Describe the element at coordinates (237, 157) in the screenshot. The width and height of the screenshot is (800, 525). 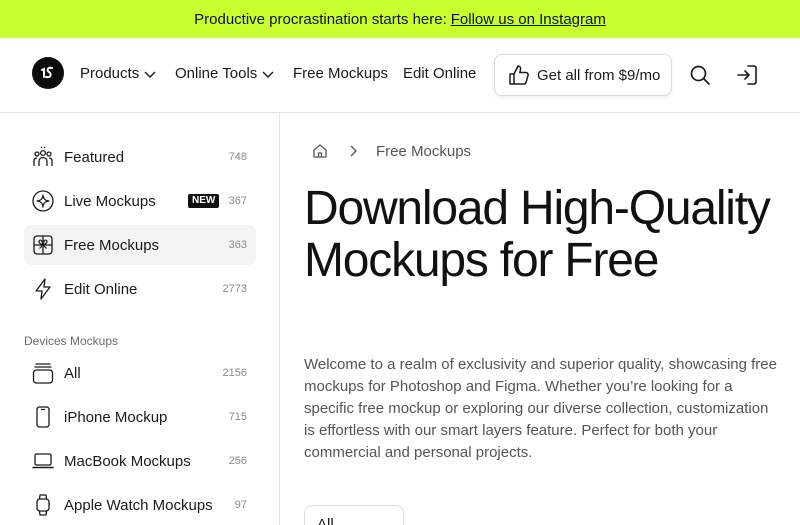
I see `sidebar-item-count: 748` at that location.